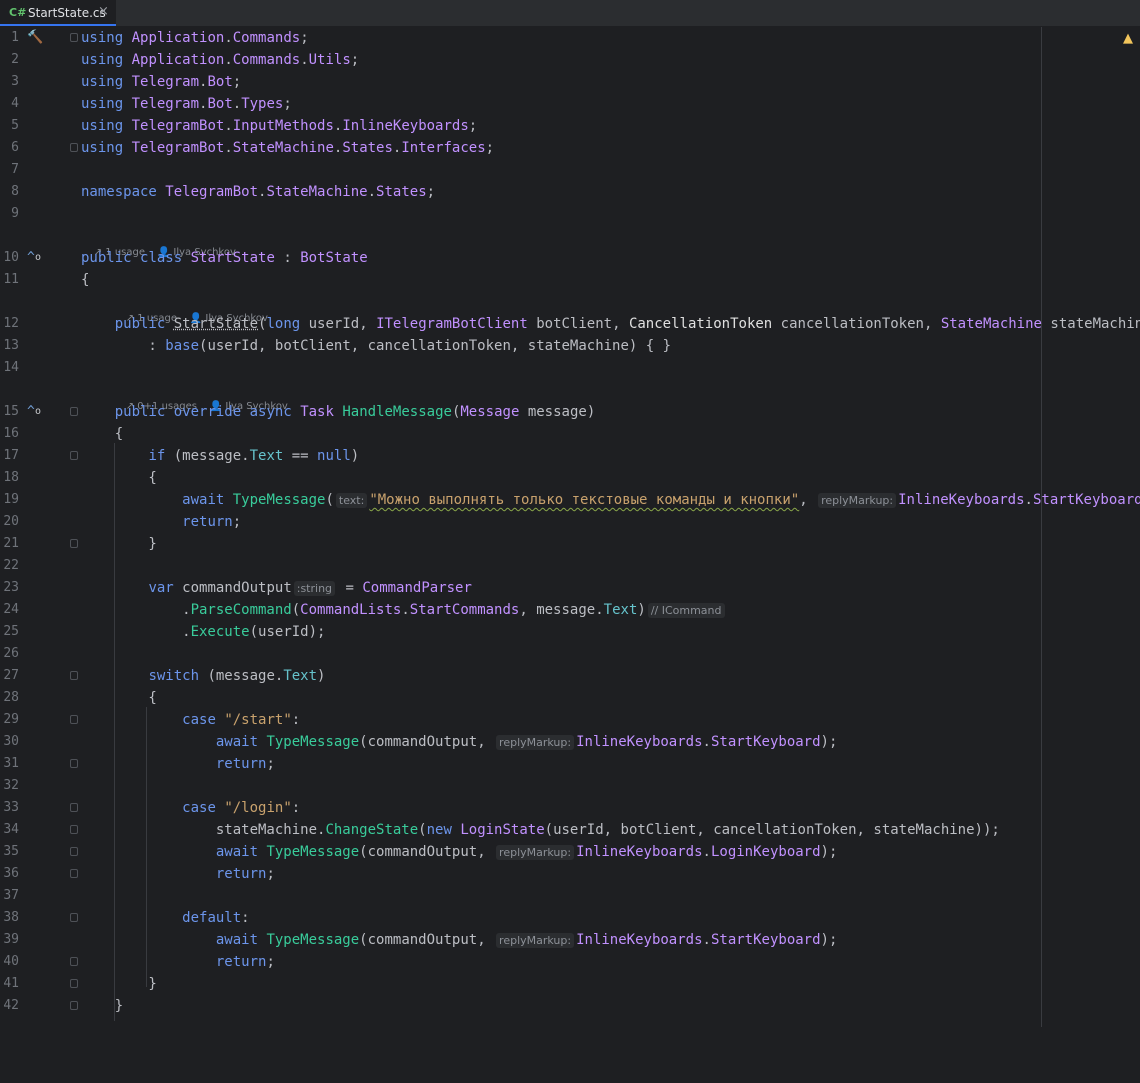 Image resolution: width=1140 pixels, height=1083 pixels. I want to click on token: override, so click(207, 412).